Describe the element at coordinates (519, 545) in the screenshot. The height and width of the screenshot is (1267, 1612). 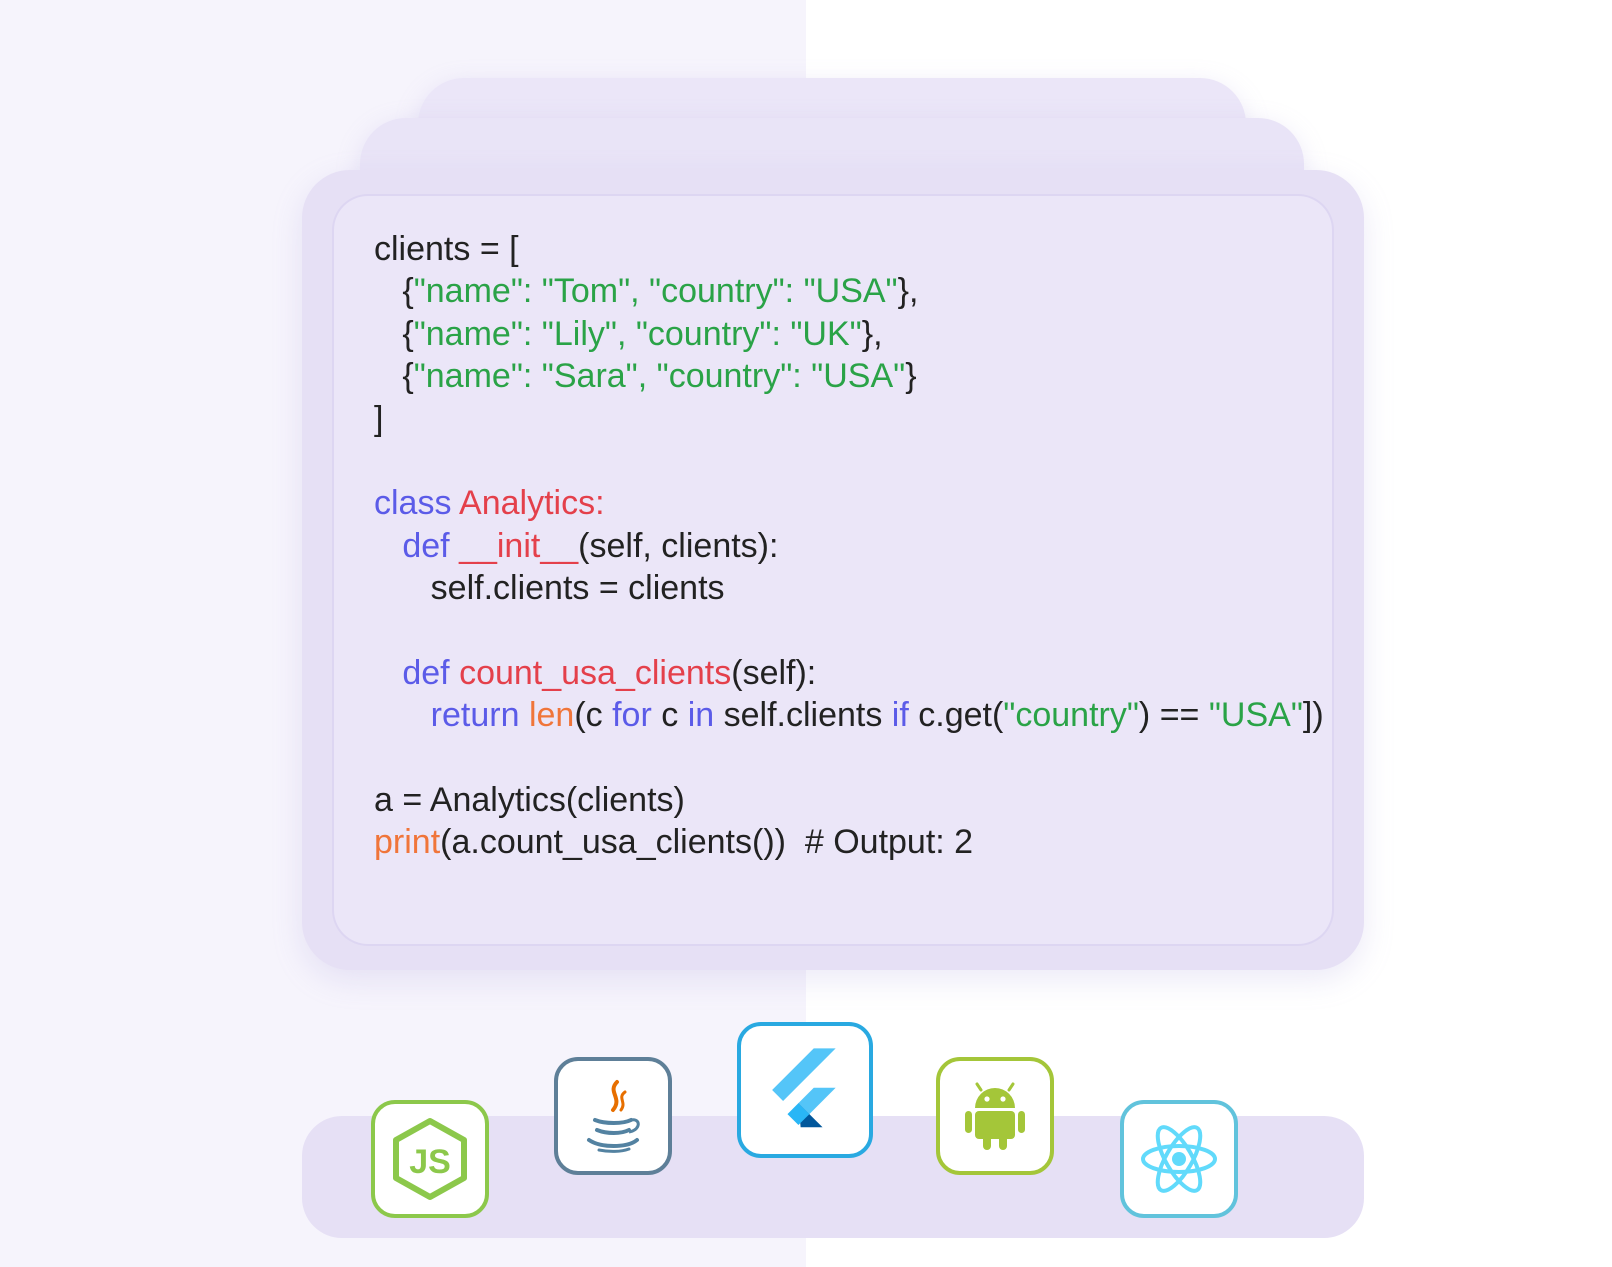
I see `code-token: __init__` at that location.